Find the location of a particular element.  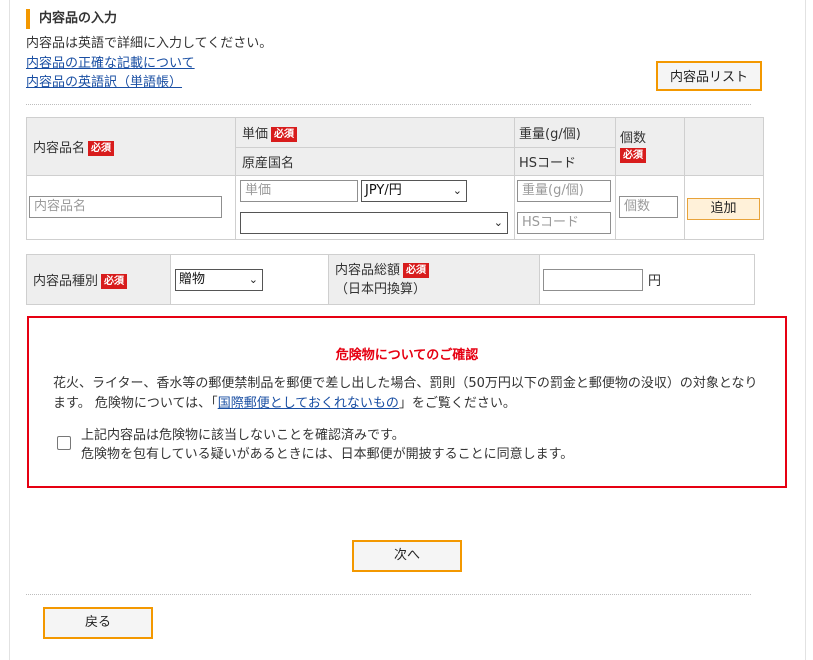

category-select-cell: 贈物 ⌄ is located at coordinates (249, 279).